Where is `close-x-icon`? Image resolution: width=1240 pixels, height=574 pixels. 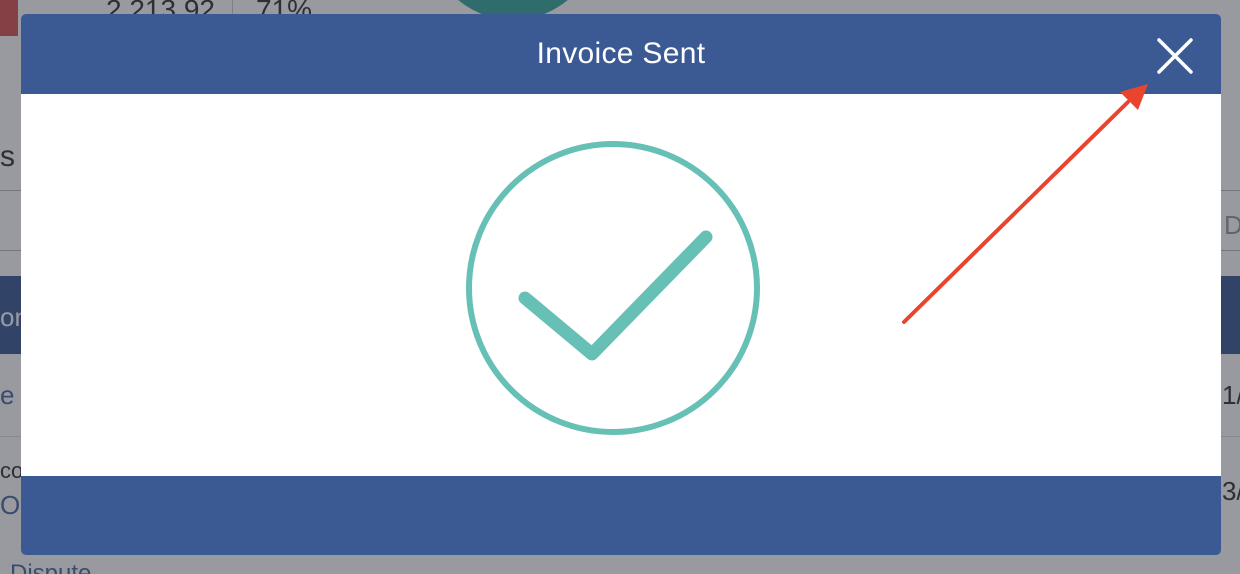 close-x-icon is located at coordinates (1175, 56).